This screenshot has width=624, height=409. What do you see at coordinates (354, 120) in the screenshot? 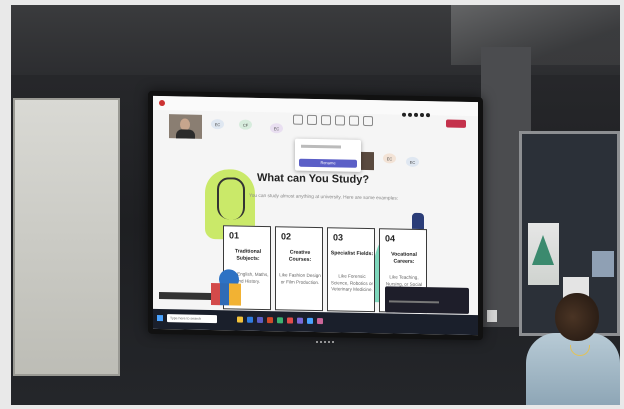
I see `view-icon` at bounding box center [354, 120].